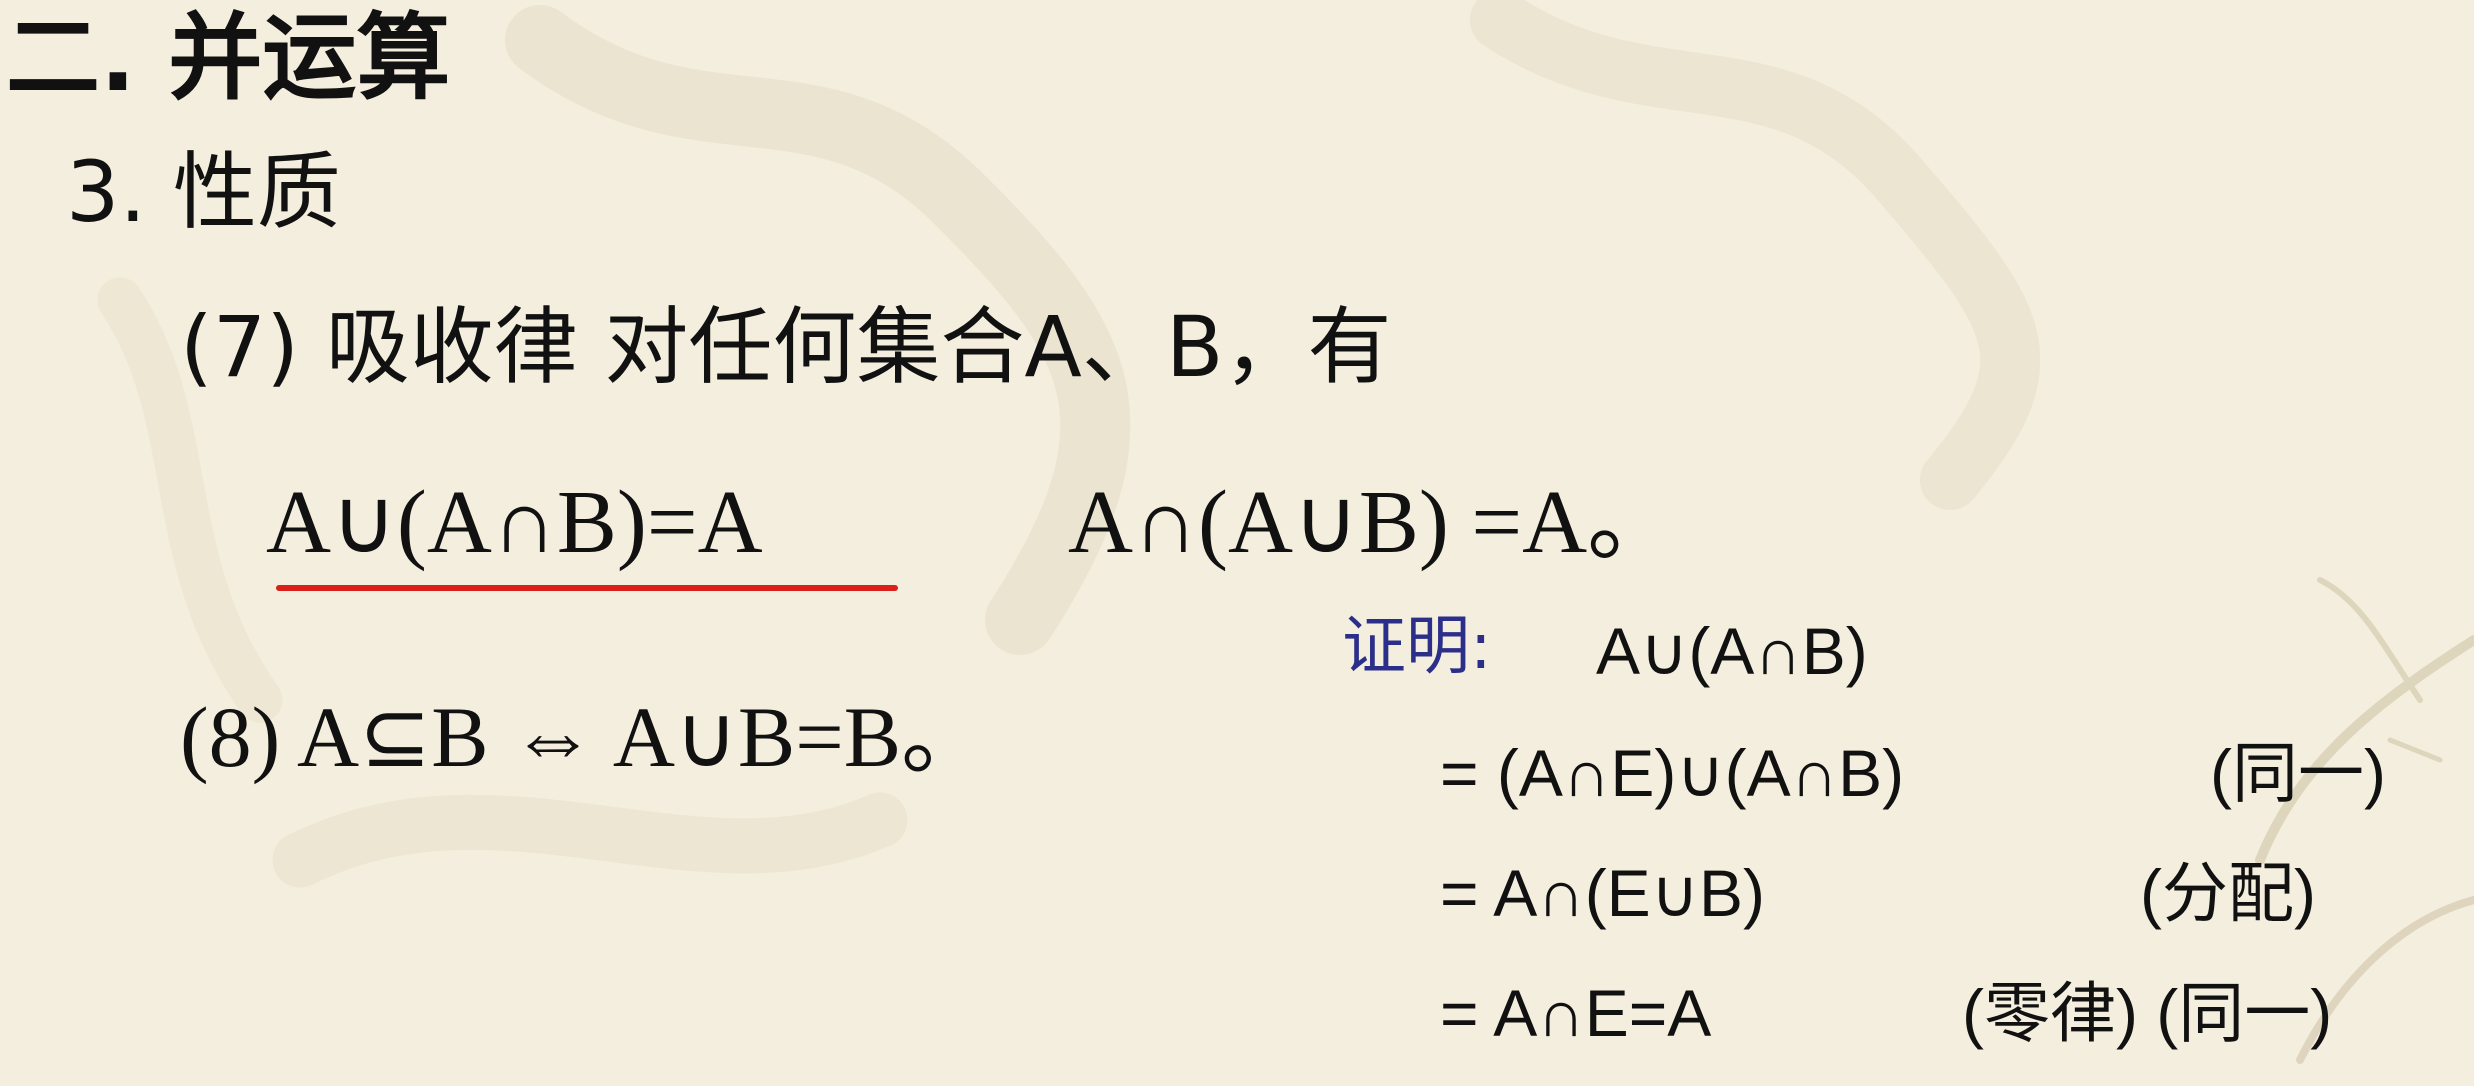 This screenshot has width=2474, height=1086. Describe the element at coordinates (1603, 893) in the screenshot. I see `proof-line-2: = A∩(E∪B)` at that location.